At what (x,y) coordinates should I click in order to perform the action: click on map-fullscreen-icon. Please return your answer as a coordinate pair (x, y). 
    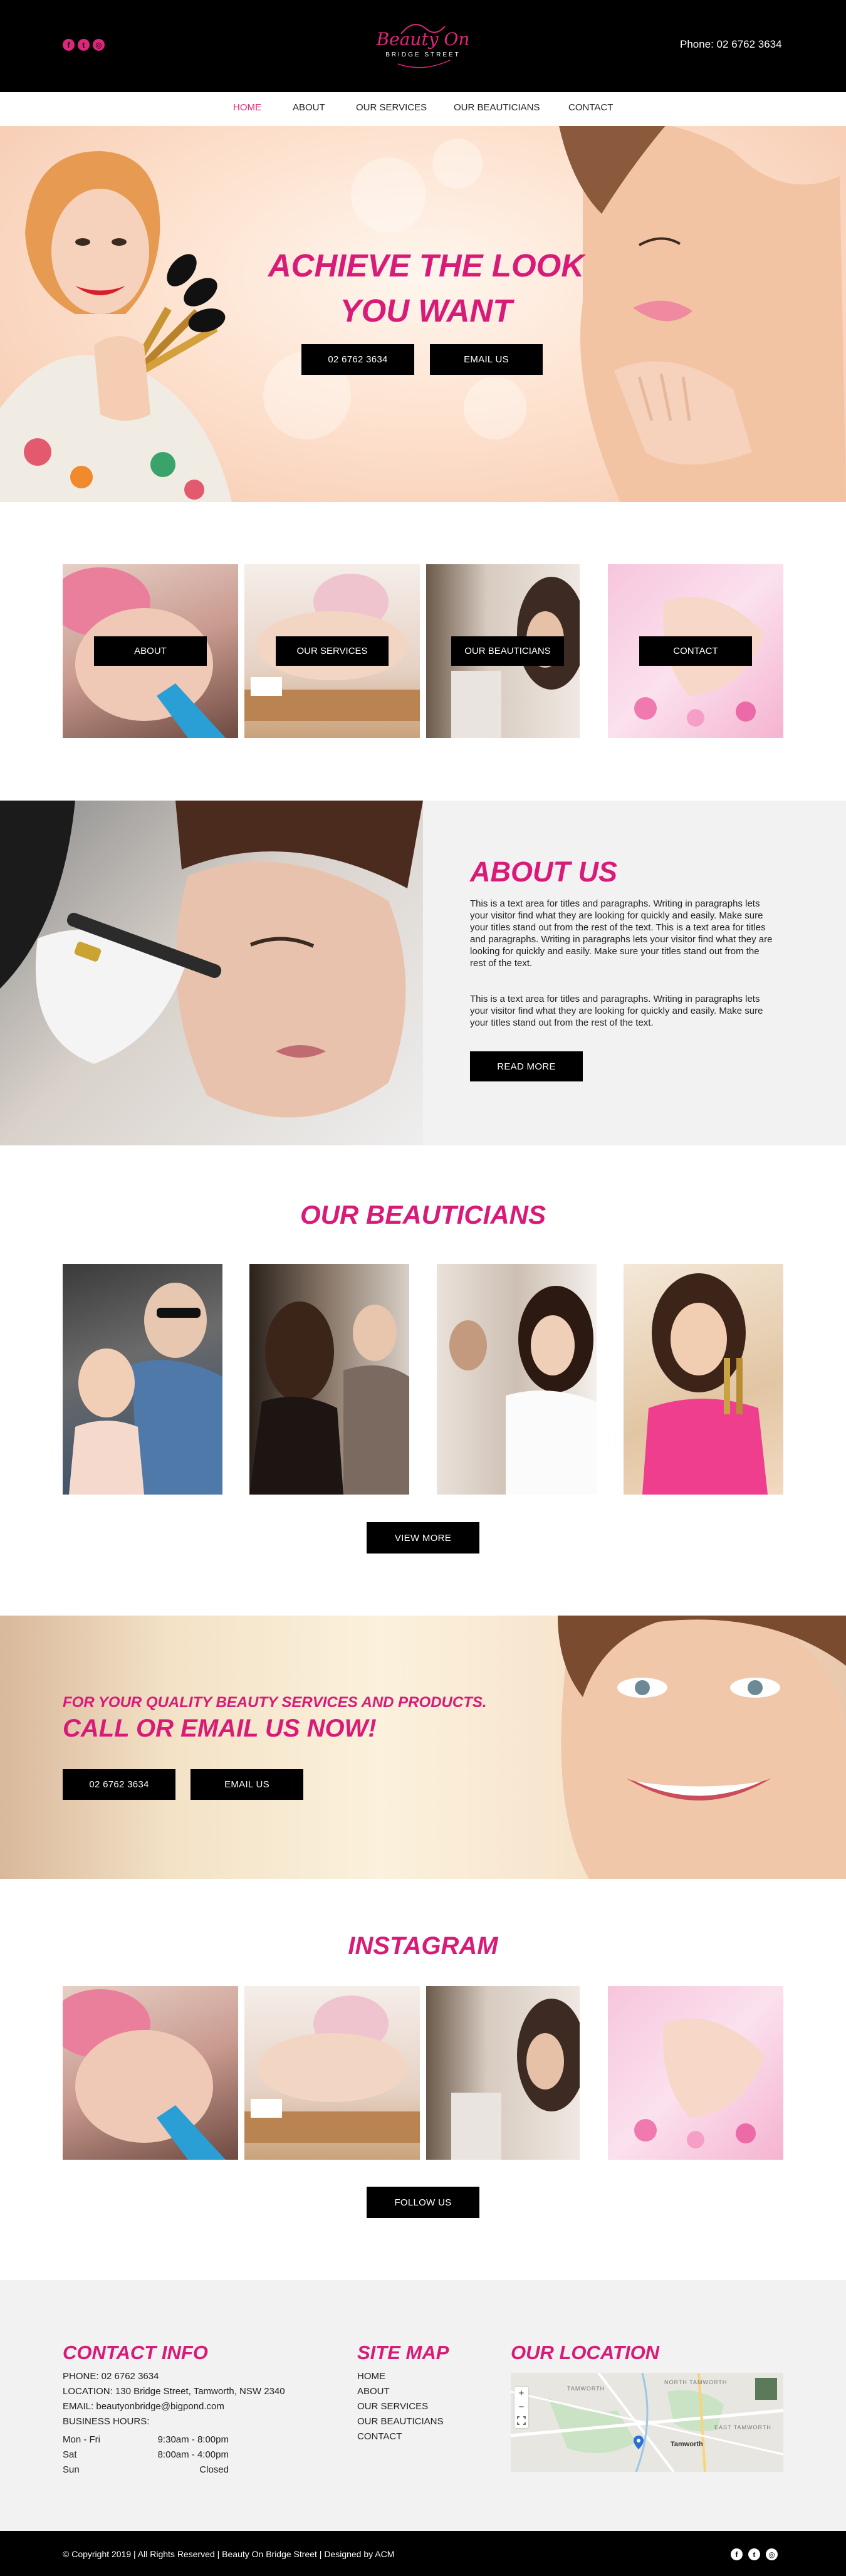
    Looking at the image, I should click on (521, 2421).